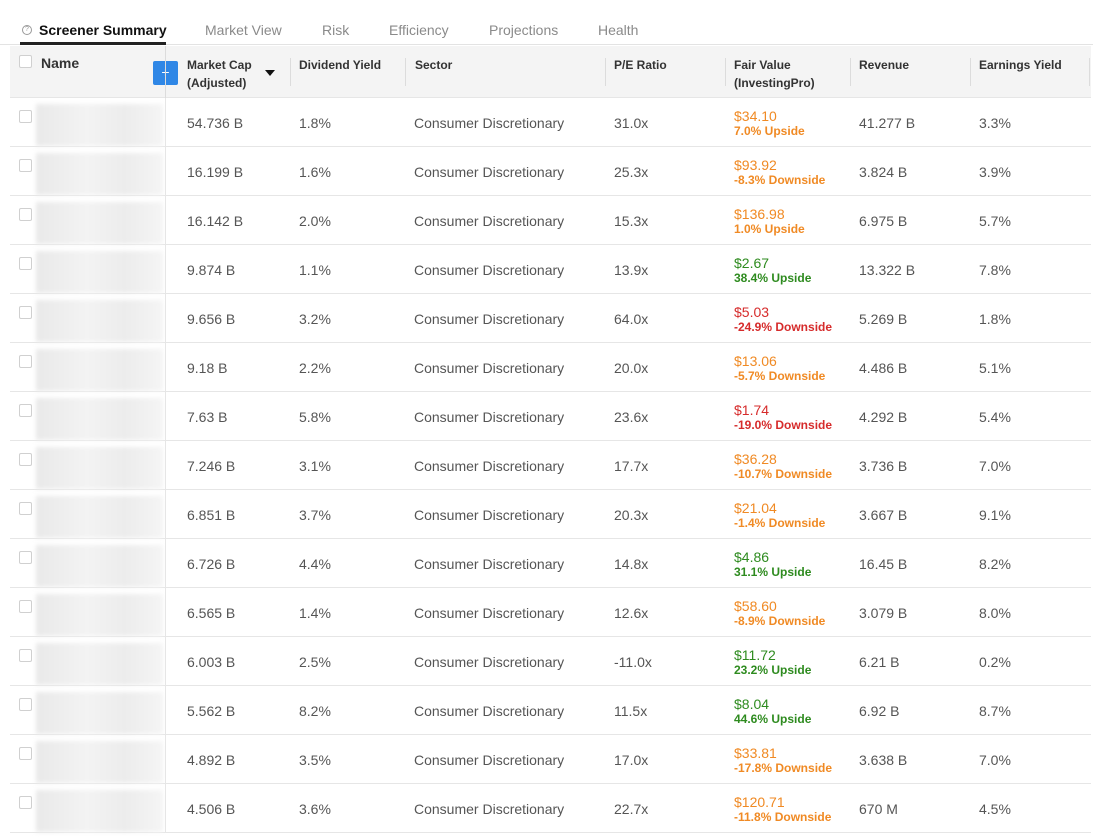 Image resolution: width=1093 pixels, height=837 pixels. I want to click on earnings-yield-cell: 5.4%, so click(995, 417).